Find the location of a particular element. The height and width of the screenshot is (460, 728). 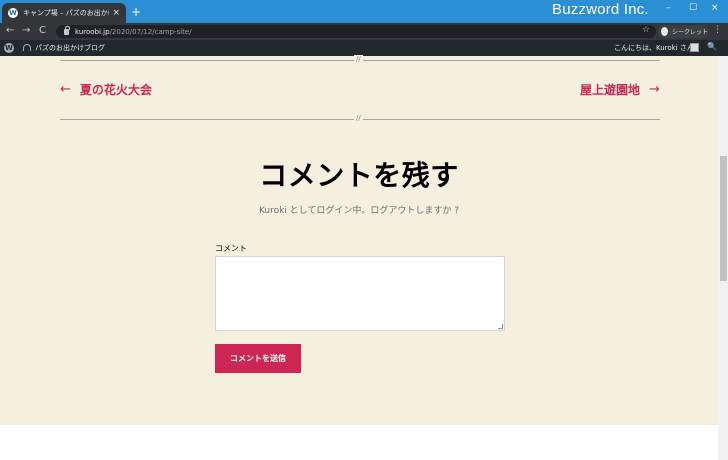

arrow-left-icon: ← is located at coordinates (65, 89).